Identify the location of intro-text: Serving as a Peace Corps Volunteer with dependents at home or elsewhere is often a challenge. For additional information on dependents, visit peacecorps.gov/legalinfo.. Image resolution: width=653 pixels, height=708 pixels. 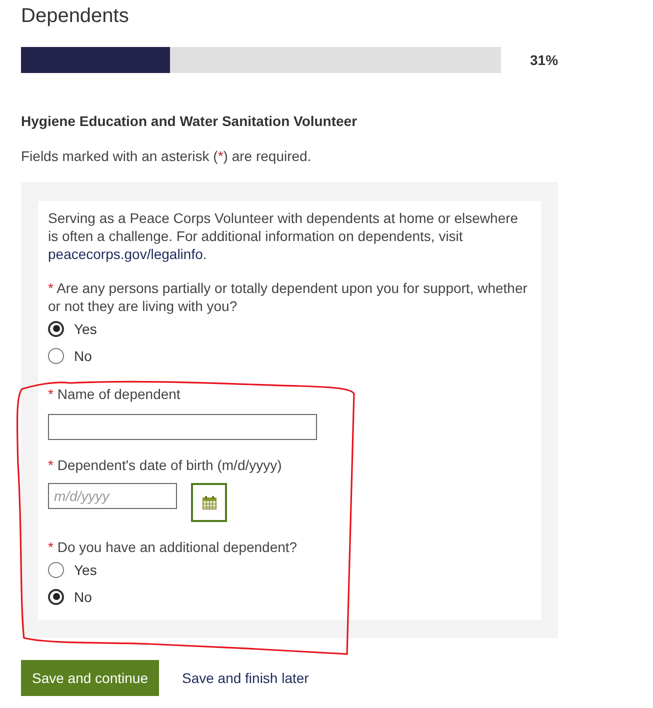
(284, 236).